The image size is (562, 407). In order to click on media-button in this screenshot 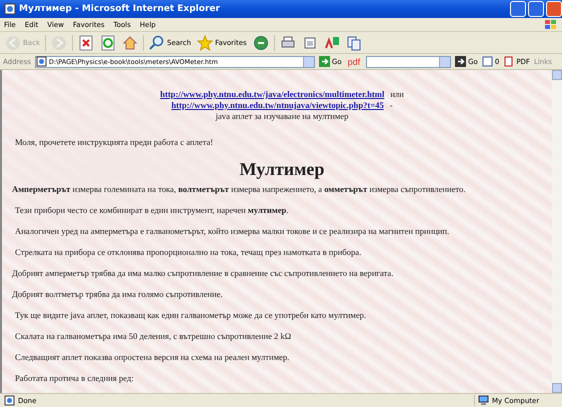, I will do `click(261, 43)`.